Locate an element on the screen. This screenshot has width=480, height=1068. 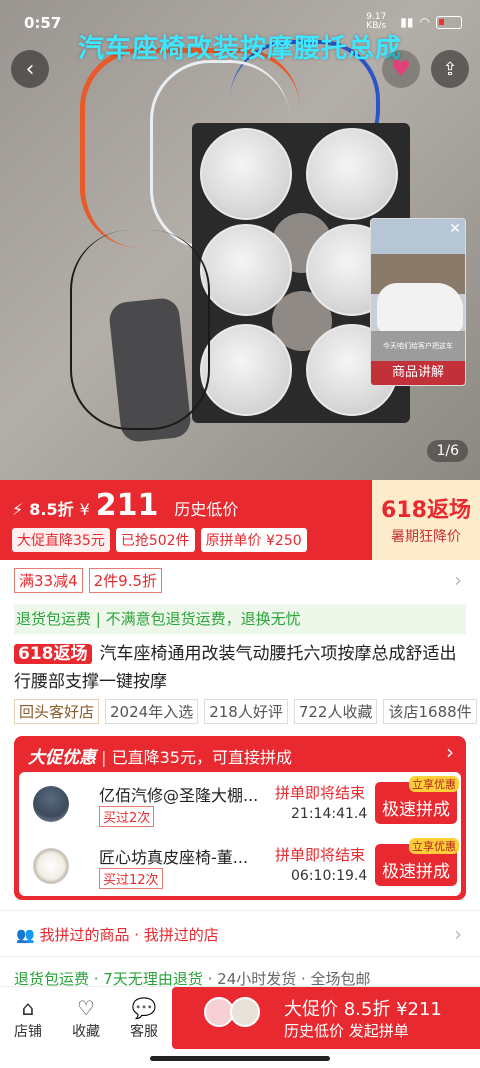
back-icon: ‹ is located at coordinates (30, 69).